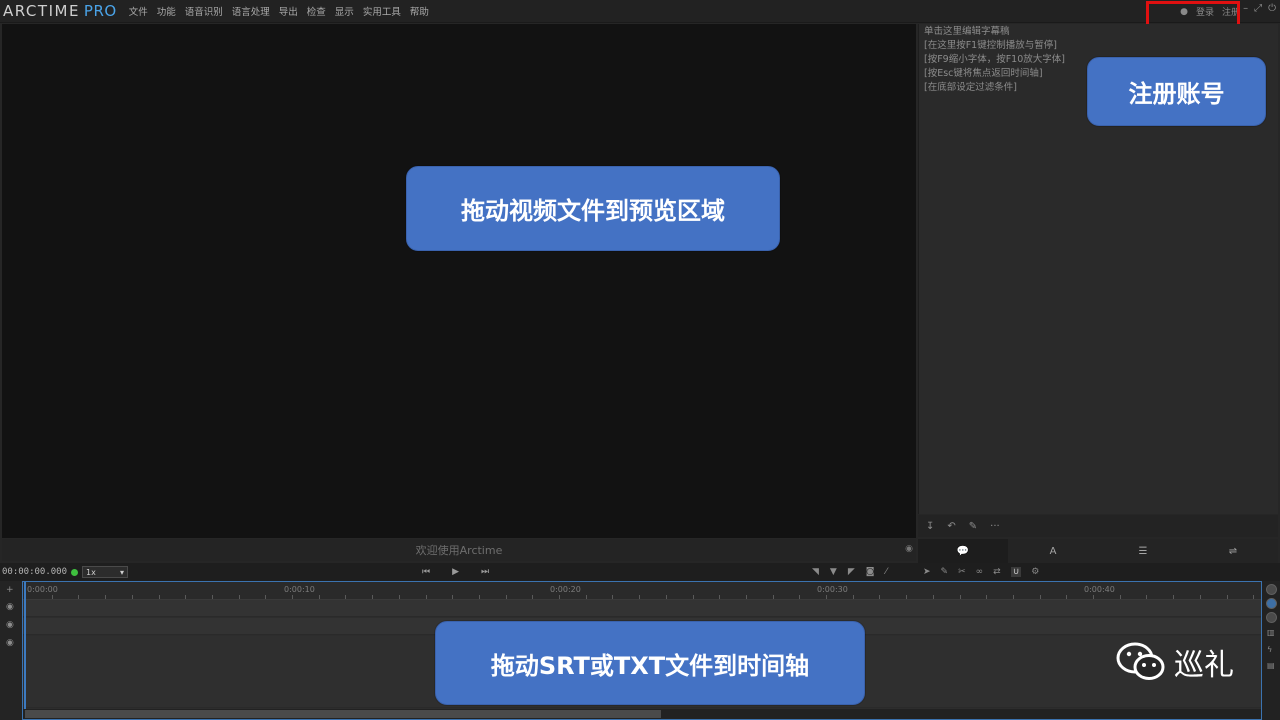  Describe the element at coordinates (951, 526) in the screenshot. I see `undo-icon: ↶` at that location.